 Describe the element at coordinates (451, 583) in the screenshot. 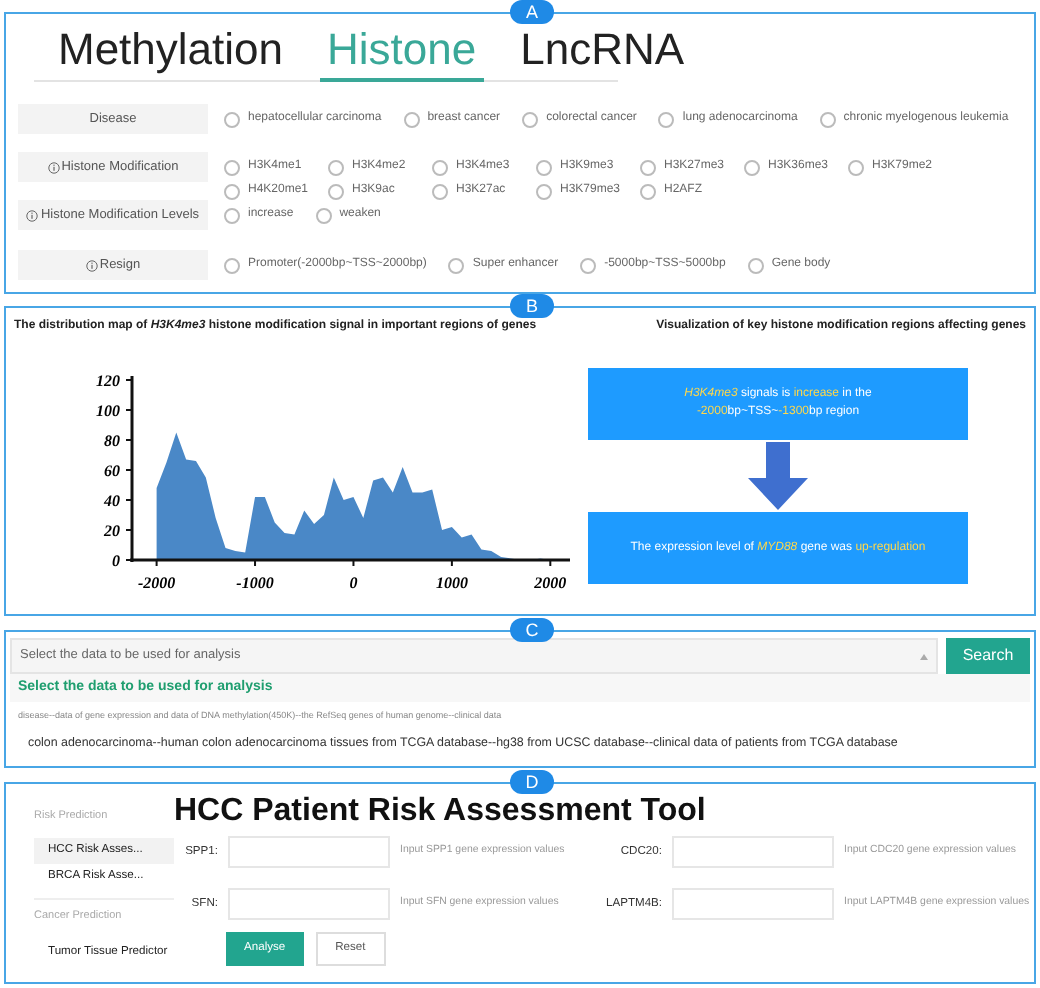

I see `x-tick-label: 1000` at that location.